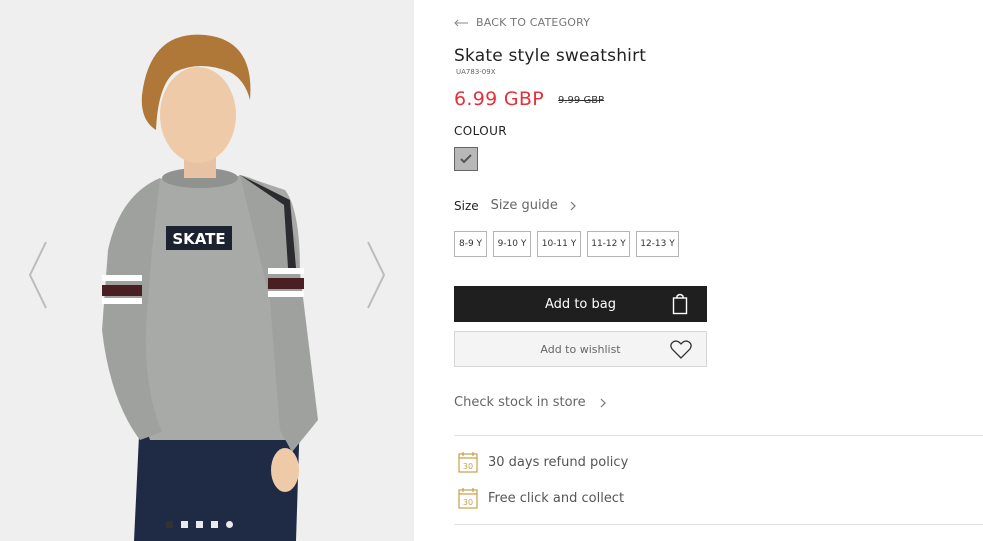 This screenshot has width=983, height=541. Describe the element at coordinates (680, 304) in the screenshot. I see `shopping-bag-icon` at that location.